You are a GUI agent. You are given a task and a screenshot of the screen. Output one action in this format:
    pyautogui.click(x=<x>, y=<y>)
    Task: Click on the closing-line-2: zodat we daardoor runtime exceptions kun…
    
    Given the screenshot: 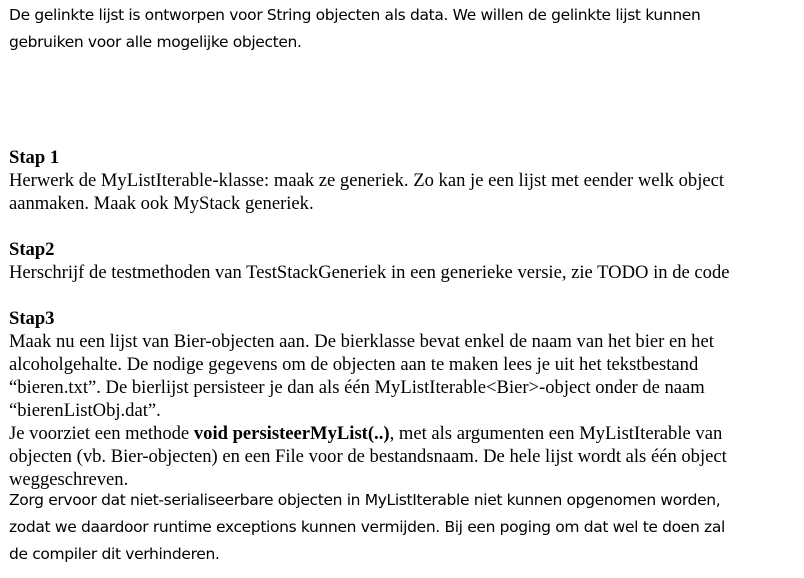 What is the action you would take?
    pyautogui.click(x=367, y=527)
    